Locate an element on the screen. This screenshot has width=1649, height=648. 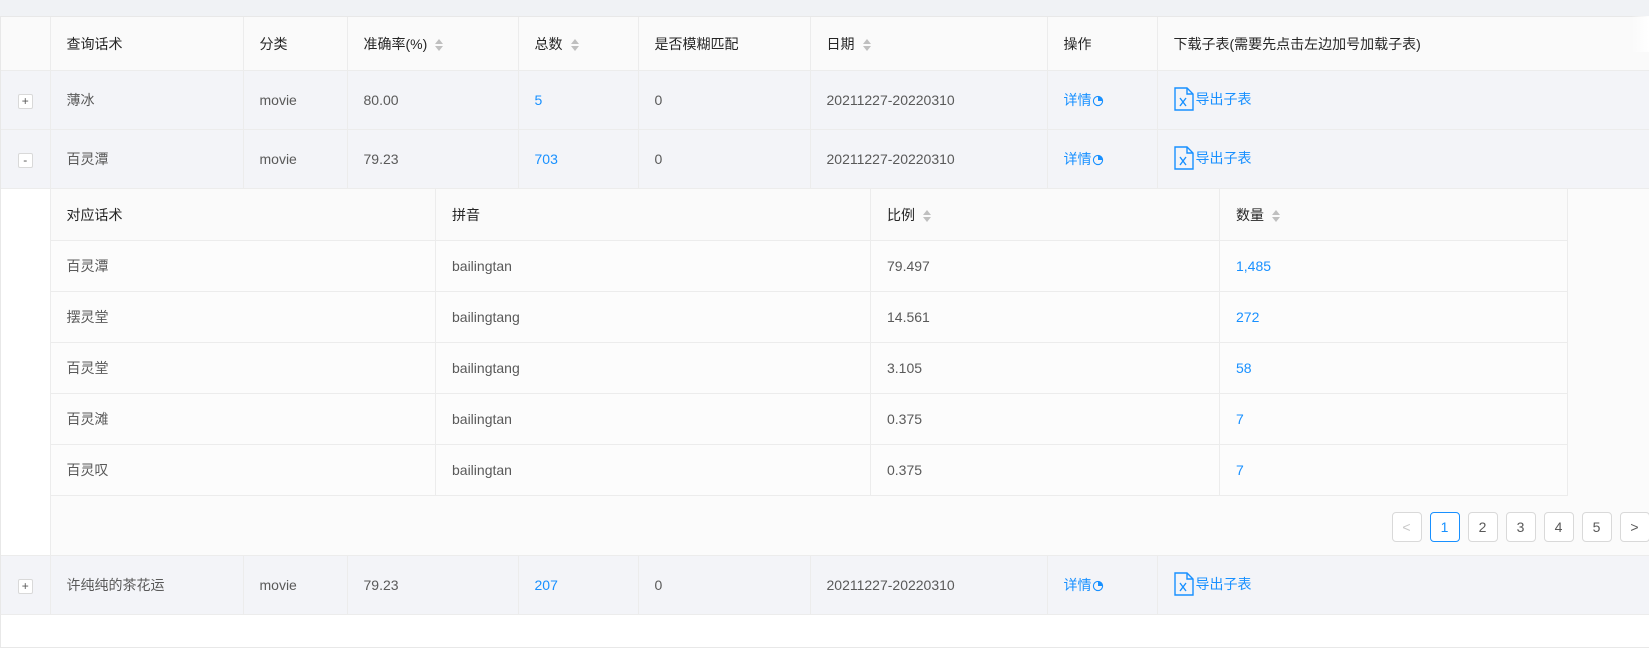
pagination-page-2: 2 is located at coordinates (1482, 527).